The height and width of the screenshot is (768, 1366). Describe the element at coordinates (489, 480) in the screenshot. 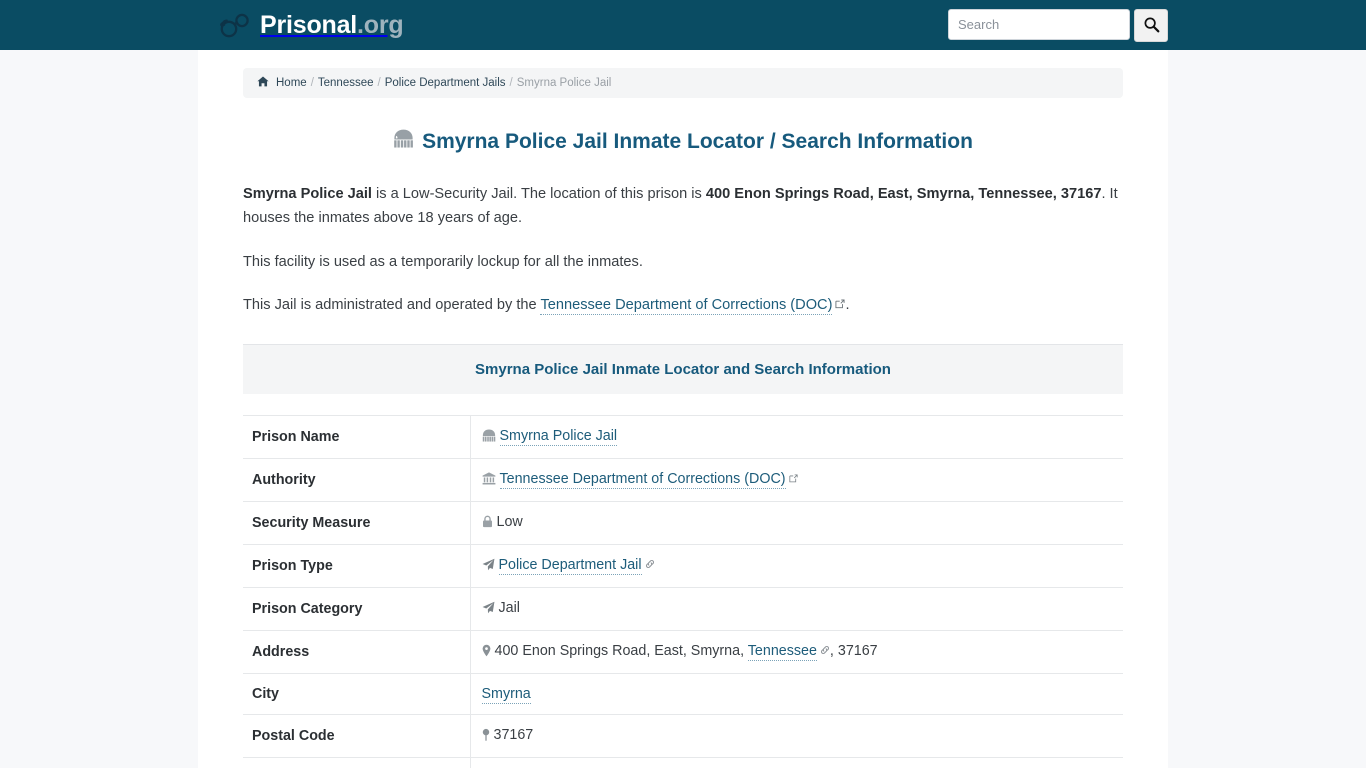

I see `bank-icon` at that location.